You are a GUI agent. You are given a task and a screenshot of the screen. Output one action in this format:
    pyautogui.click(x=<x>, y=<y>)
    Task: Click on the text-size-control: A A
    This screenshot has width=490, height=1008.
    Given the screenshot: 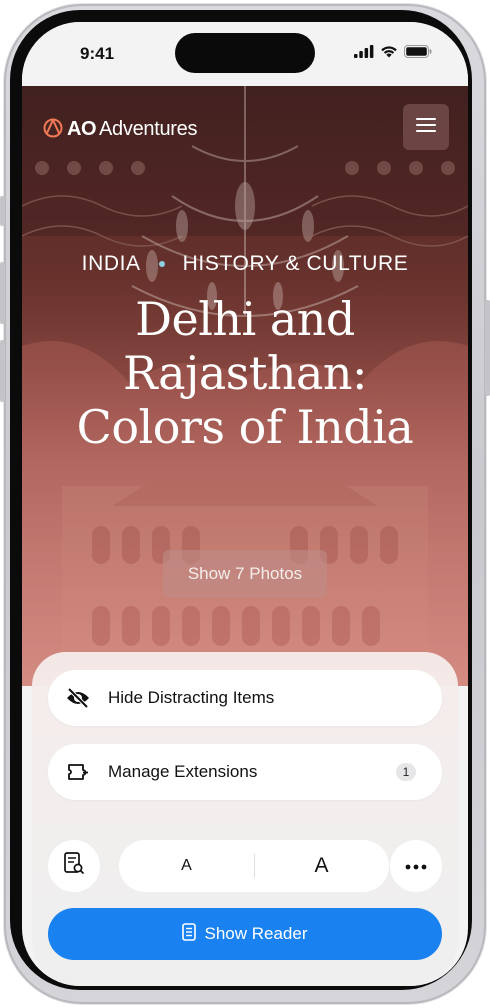 What is the action you would take?
    pyautogui.click(x=254, y=866)
    